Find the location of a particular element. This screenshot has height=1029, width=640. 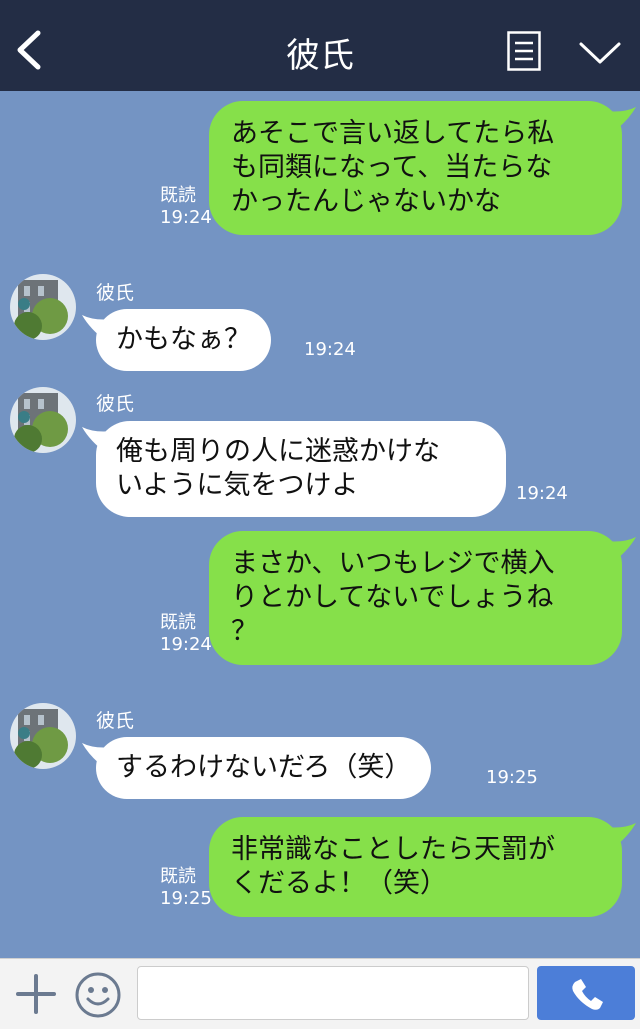

message-line: ？ is located at coordinates (244, 631).